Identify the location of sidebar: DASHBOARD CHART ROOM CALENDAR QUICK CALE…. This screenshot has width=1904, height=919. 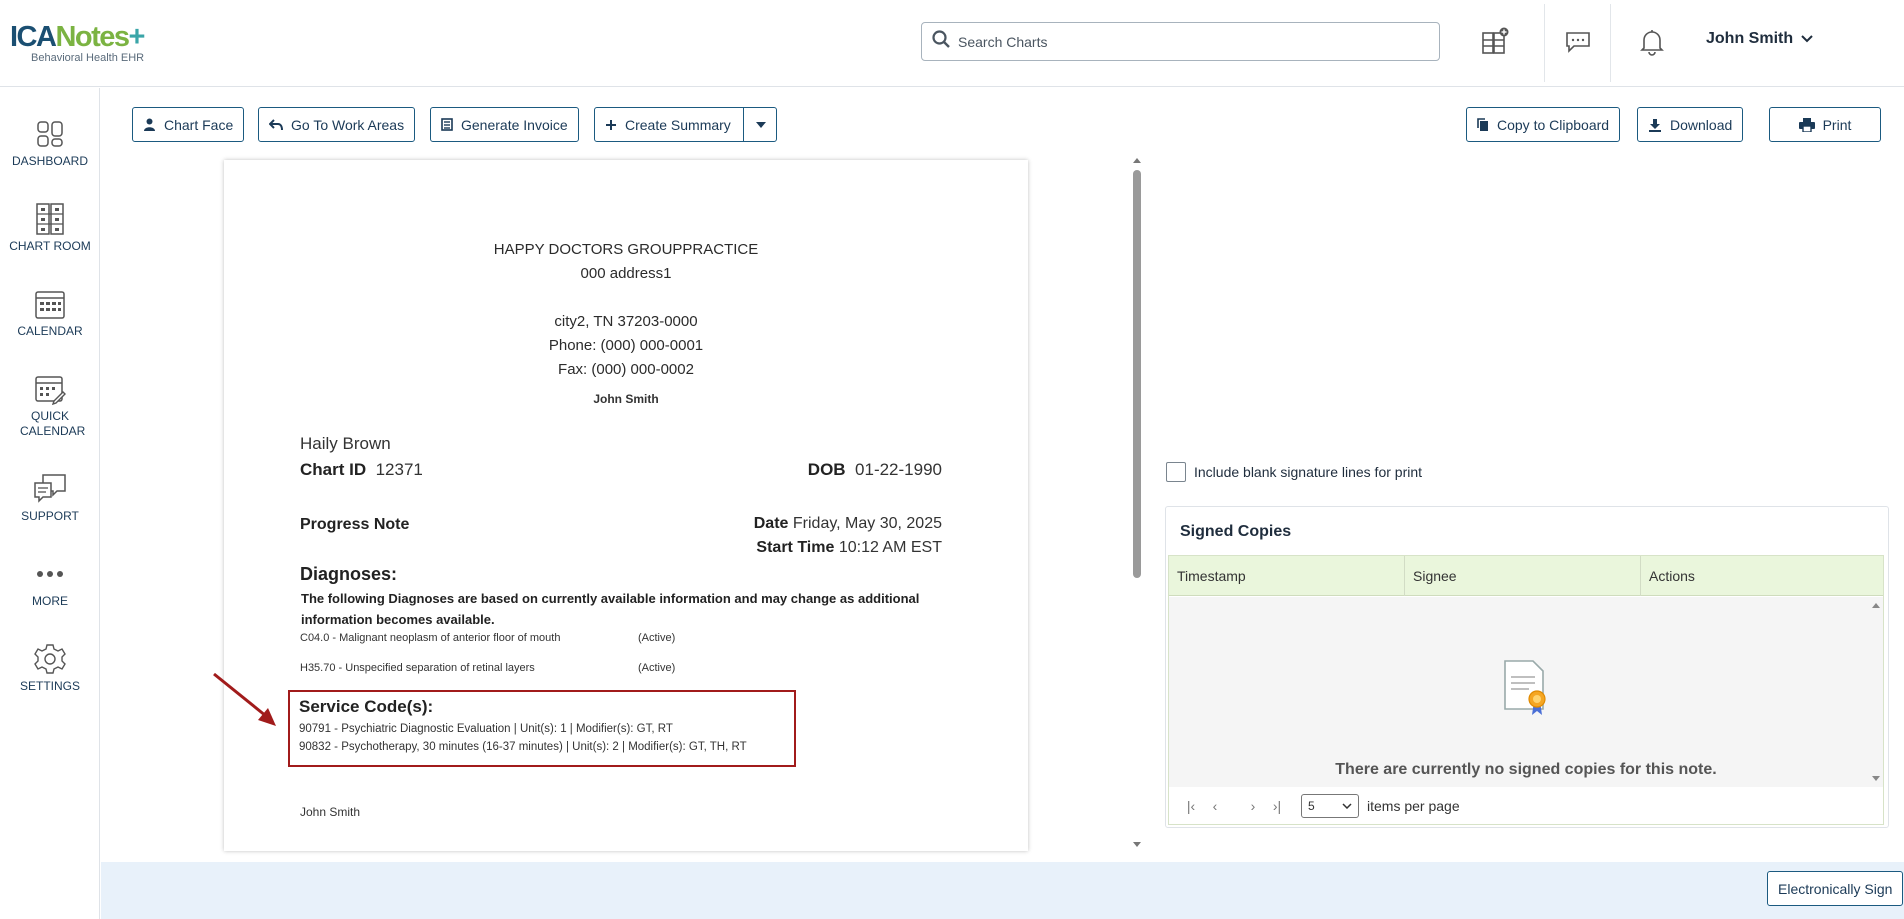
(50, 503).